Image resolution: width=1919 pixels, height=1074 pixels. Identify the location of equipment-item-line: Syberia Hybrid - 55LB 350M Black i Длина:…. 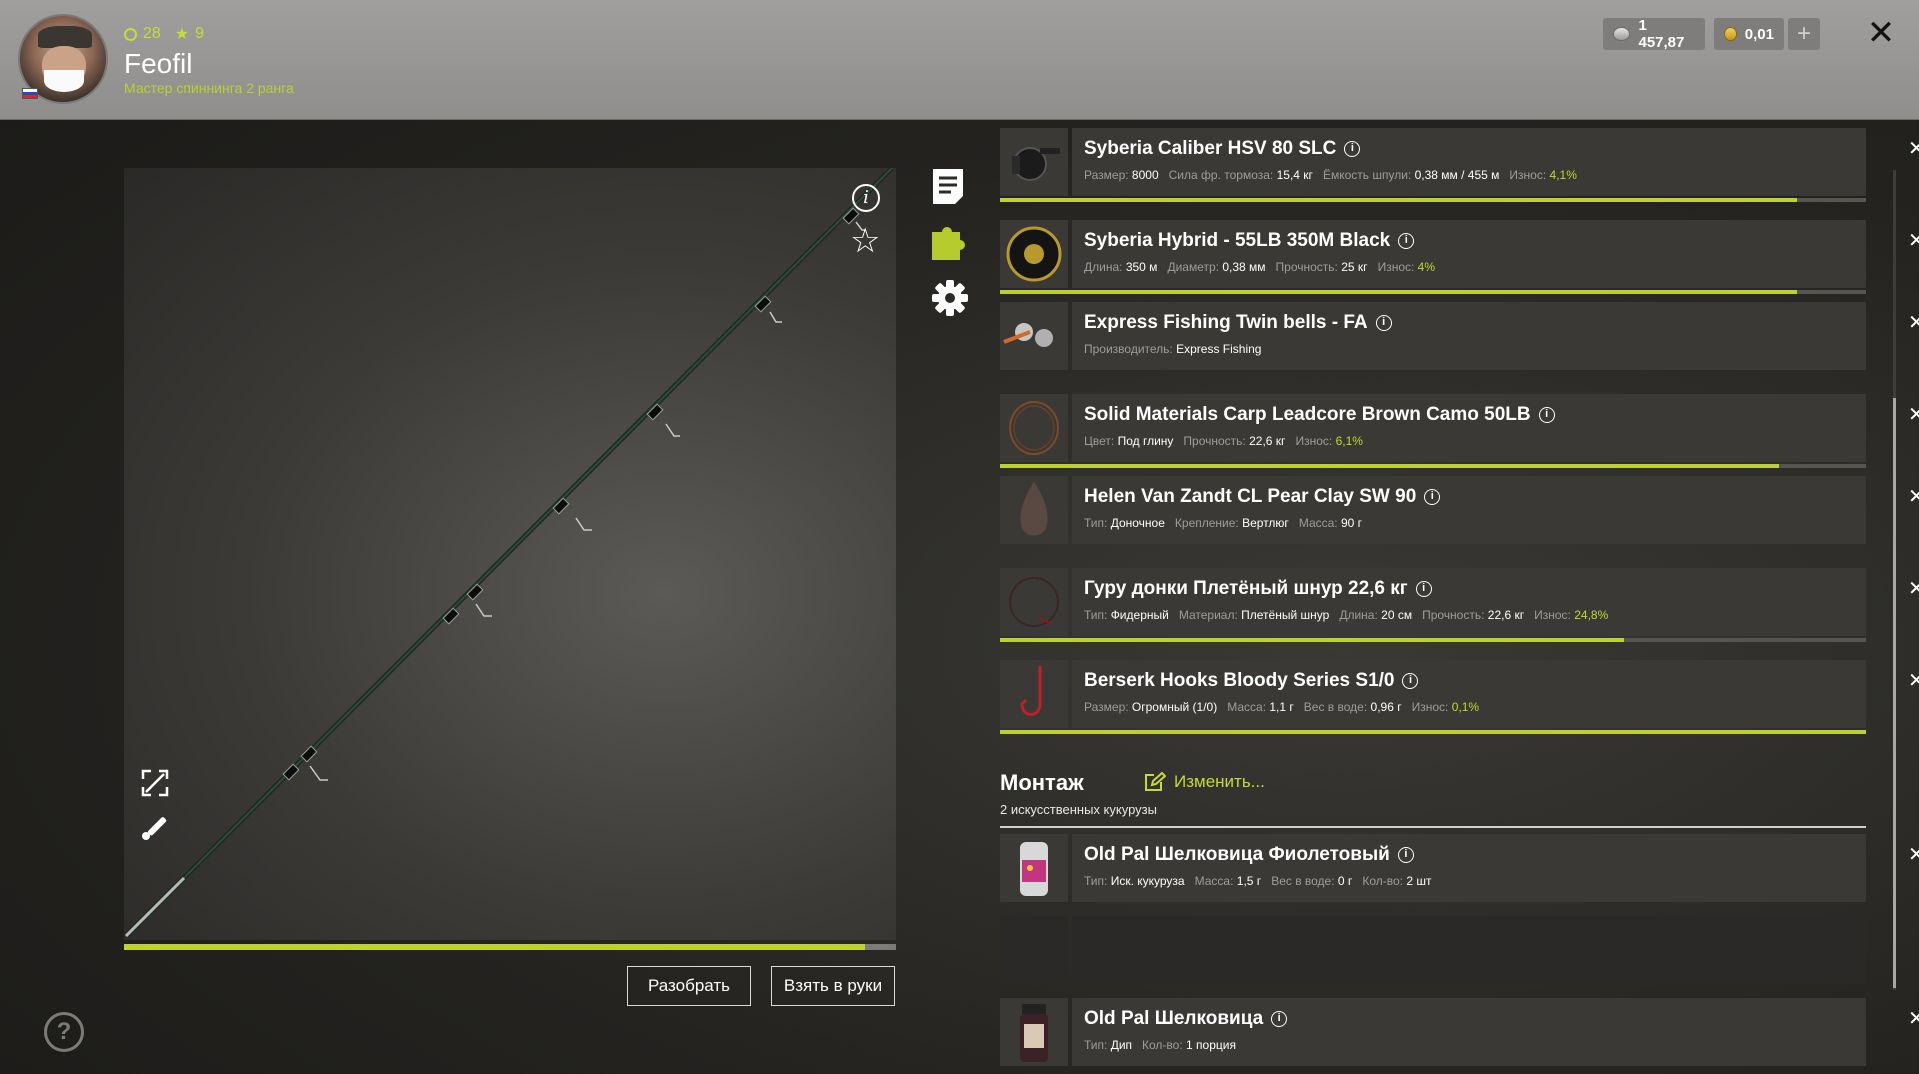
(1459, 257).